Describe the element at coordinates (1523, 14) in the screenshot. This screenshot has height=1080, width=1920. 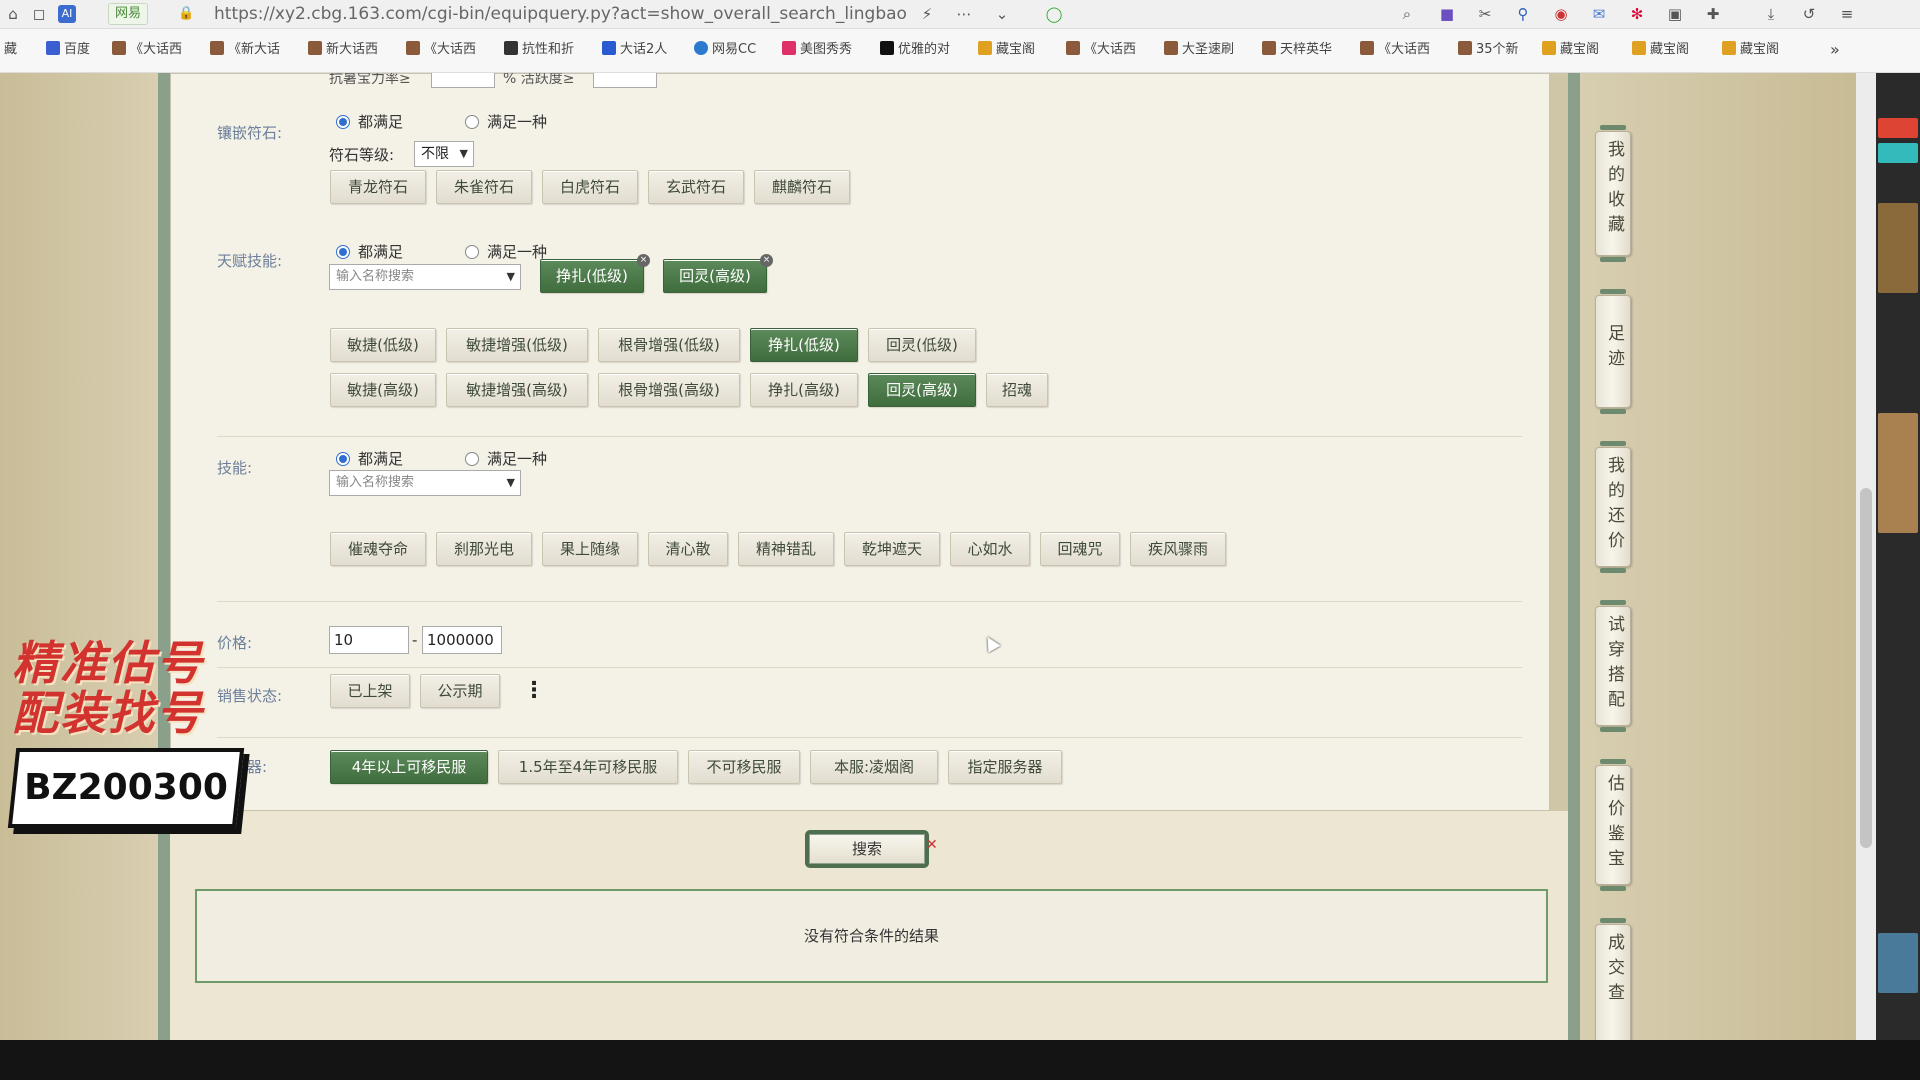
I see `magnifier-icon: ⚲` at that location.